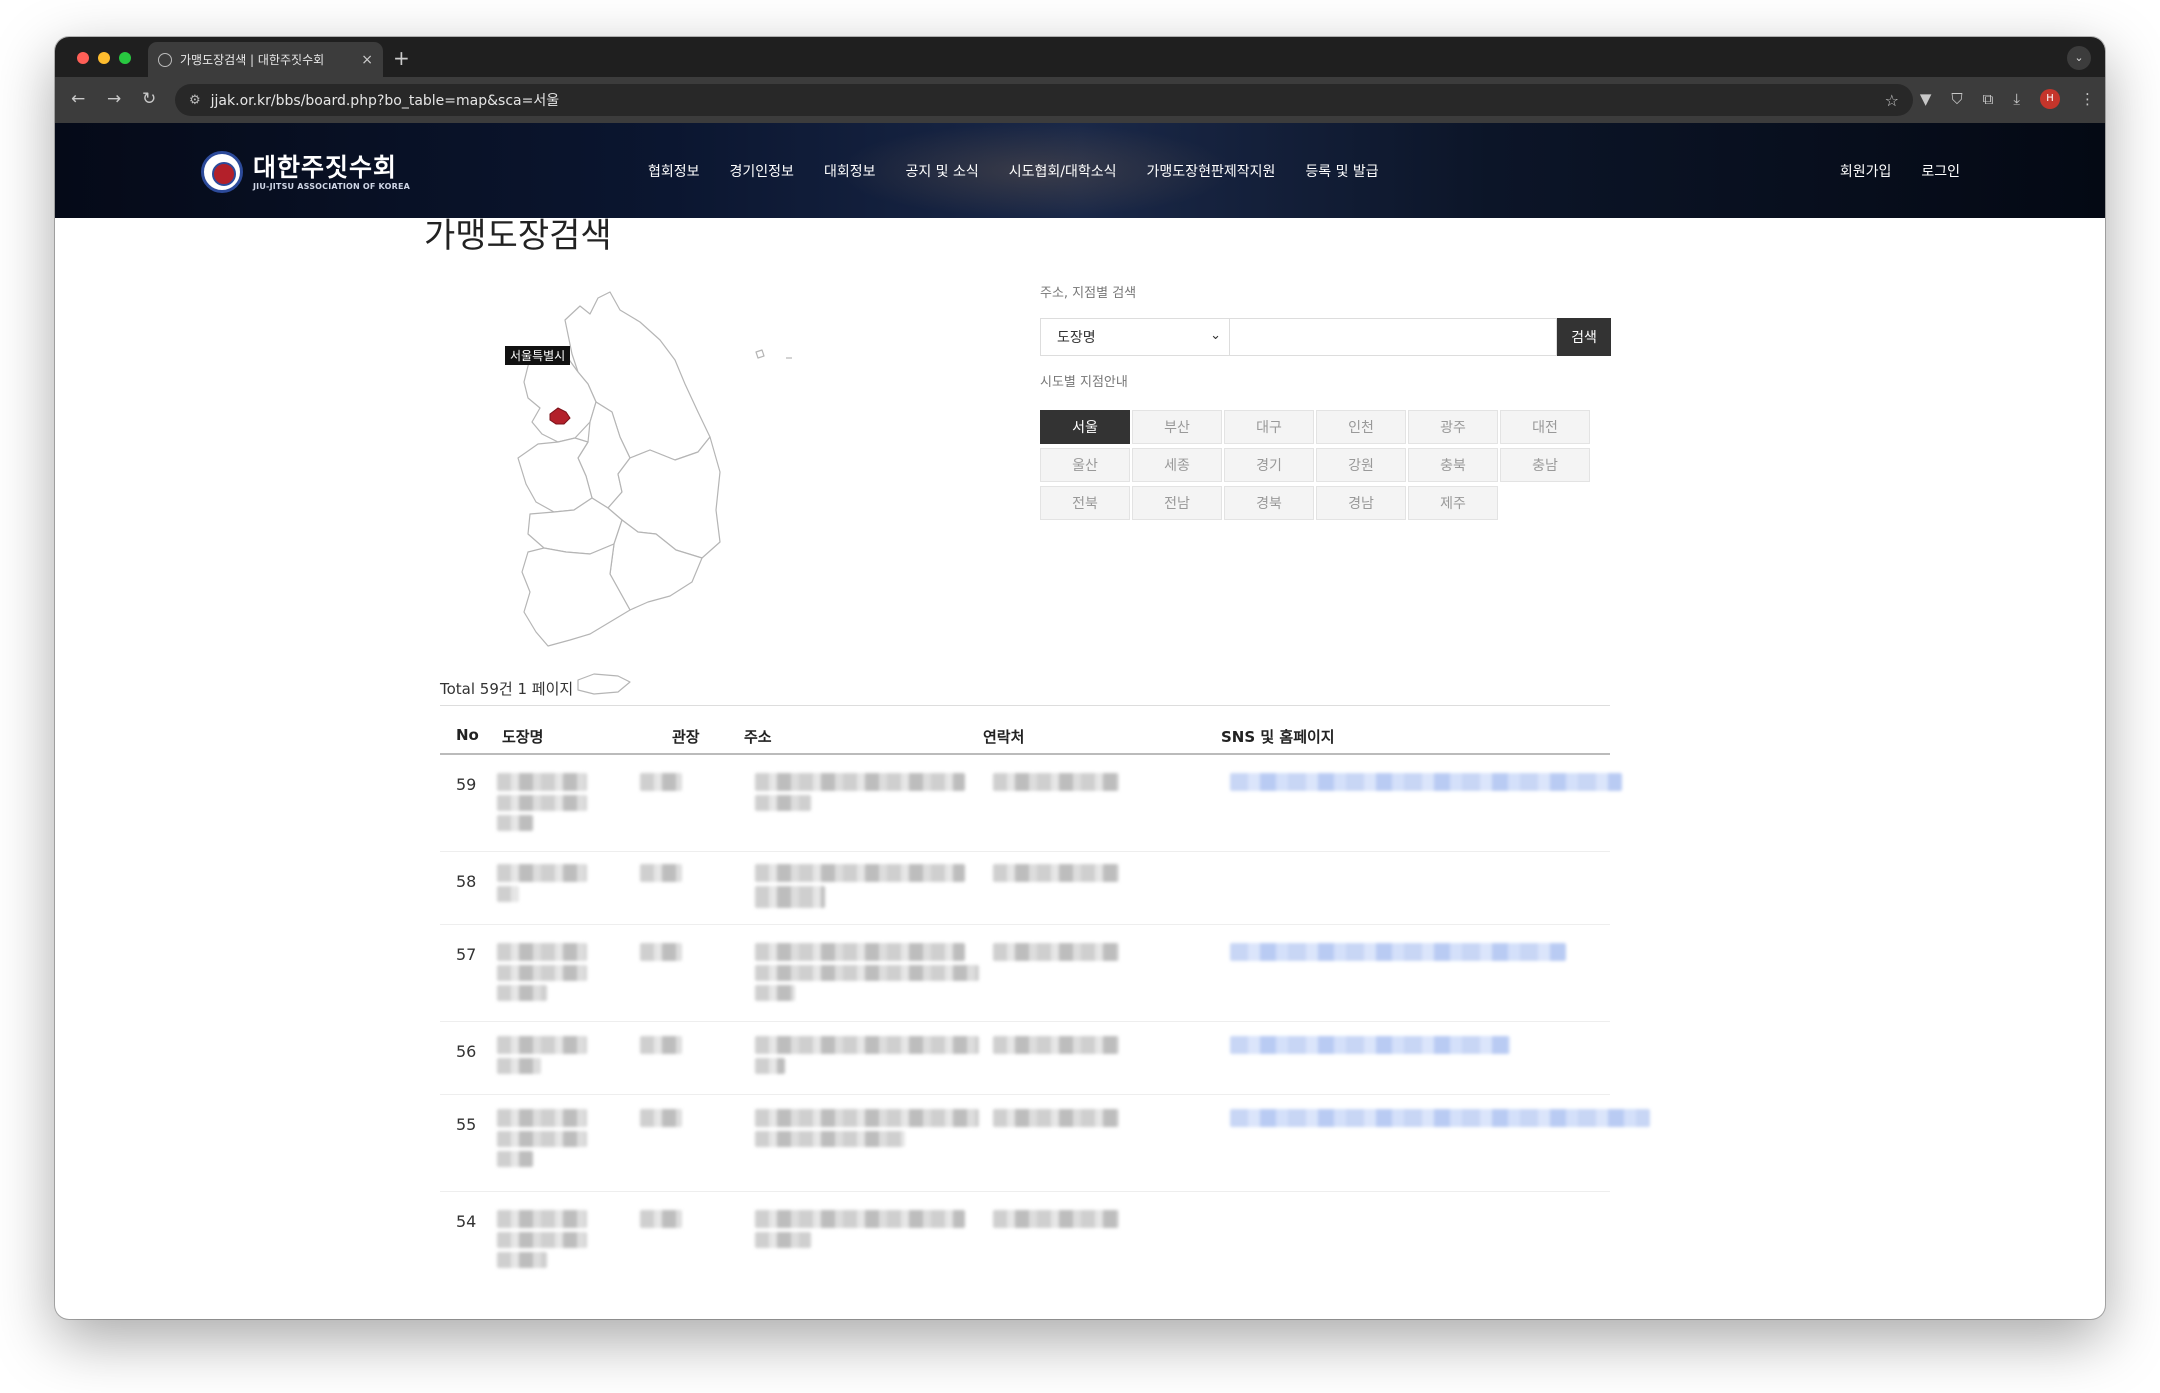 The image size is (2160, 1393). I want to click on reload-icon: ↻, so click(149, 99).